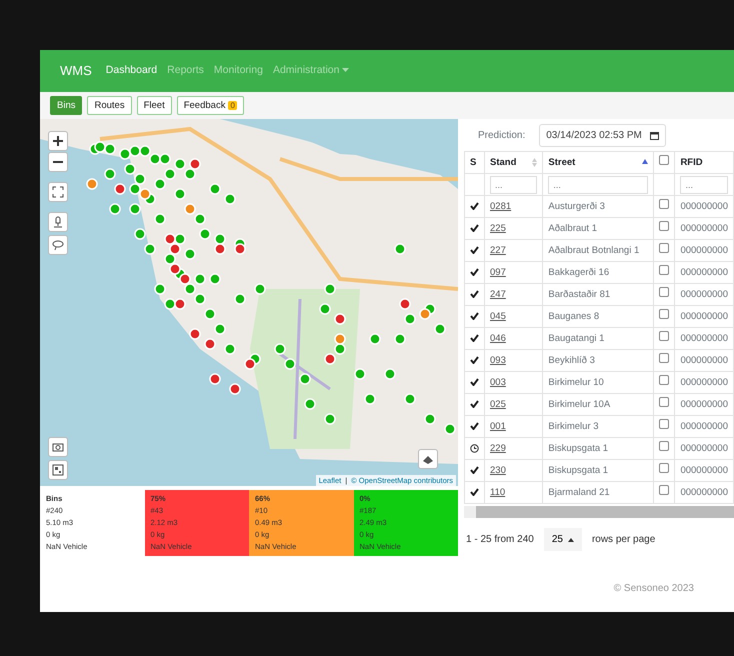 The width and height of the screenshot is (734, 656). Describe the element at coordinates (602, 136) in the screenshot. I see `date-time-field: 03/14/2023 02:53 PM` at that location.